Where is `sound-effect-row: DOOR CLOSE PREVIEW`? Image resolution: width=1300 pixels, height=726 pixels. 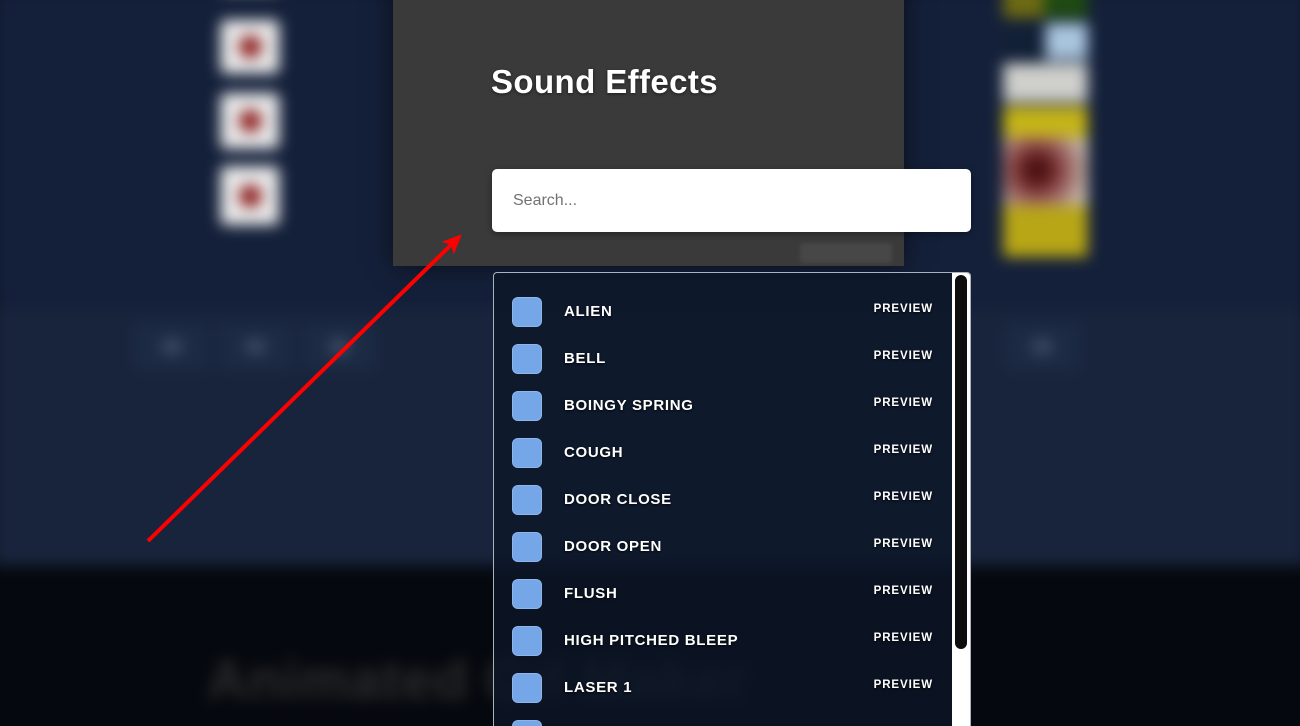
sound-effect-row: DOOR CLOSE PREVIEW is located at coordinates (721, 499).